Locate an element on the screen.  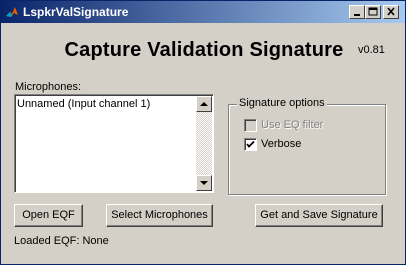
list-item: Unnamed (Input channel 1) is located at coordinates (107, 104).